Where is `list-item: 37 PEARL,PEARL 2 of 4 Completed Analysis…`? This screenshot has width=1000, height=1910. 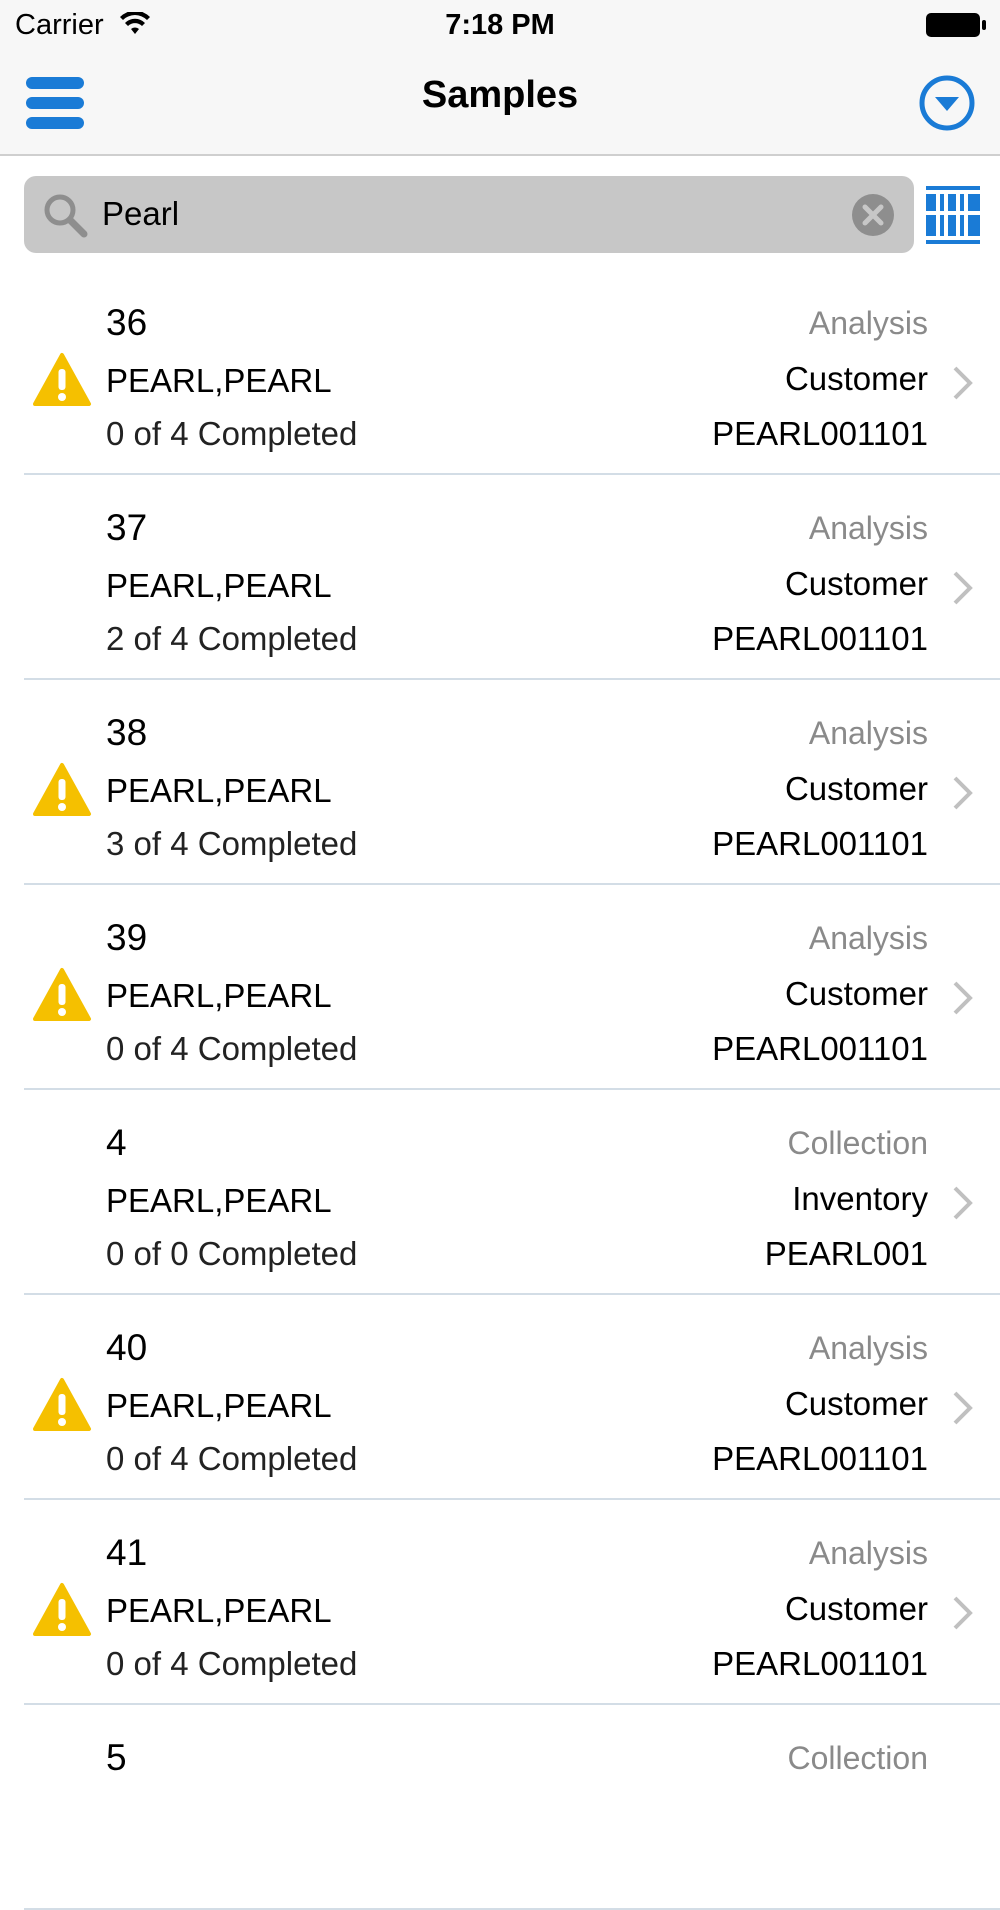
list-item: 37 PEARL,PEARL 2 of 4 Completed Analysis… is located at coordinates (500, 577).